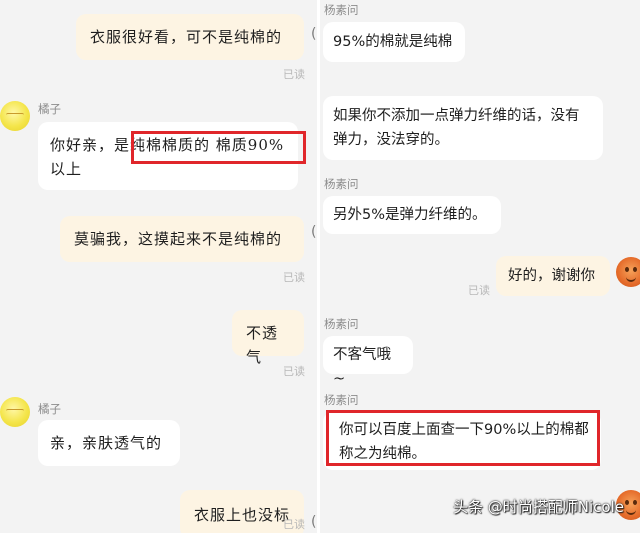  Describe the element at coordinates (456, 128) in the screenshot. I see `message-text: 如果你不添加一点弹力纤维的话，没有弹力，没法穿的。` at that location.